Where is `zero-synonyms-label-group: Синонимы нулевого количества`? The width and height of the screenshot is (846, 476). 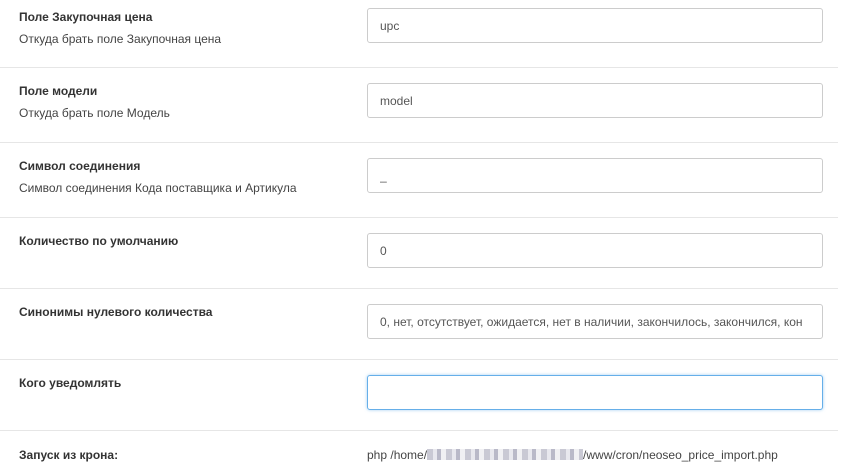 zero-synonyms-label-group: Синонимы нулевого количества is located at coordinates (115, 312).